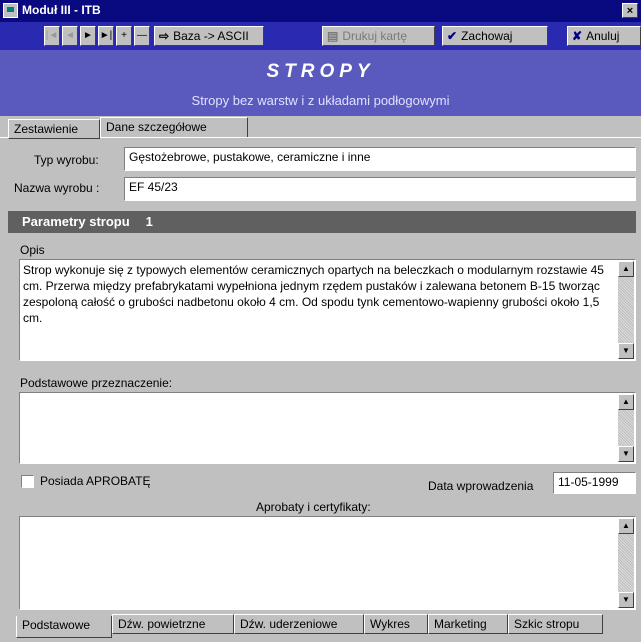  What do you see at coordinates (626, 563) in the screenshot?
I see `aprobaty-scrollbar: ▲ ▼` at bounding box center [626, 563].